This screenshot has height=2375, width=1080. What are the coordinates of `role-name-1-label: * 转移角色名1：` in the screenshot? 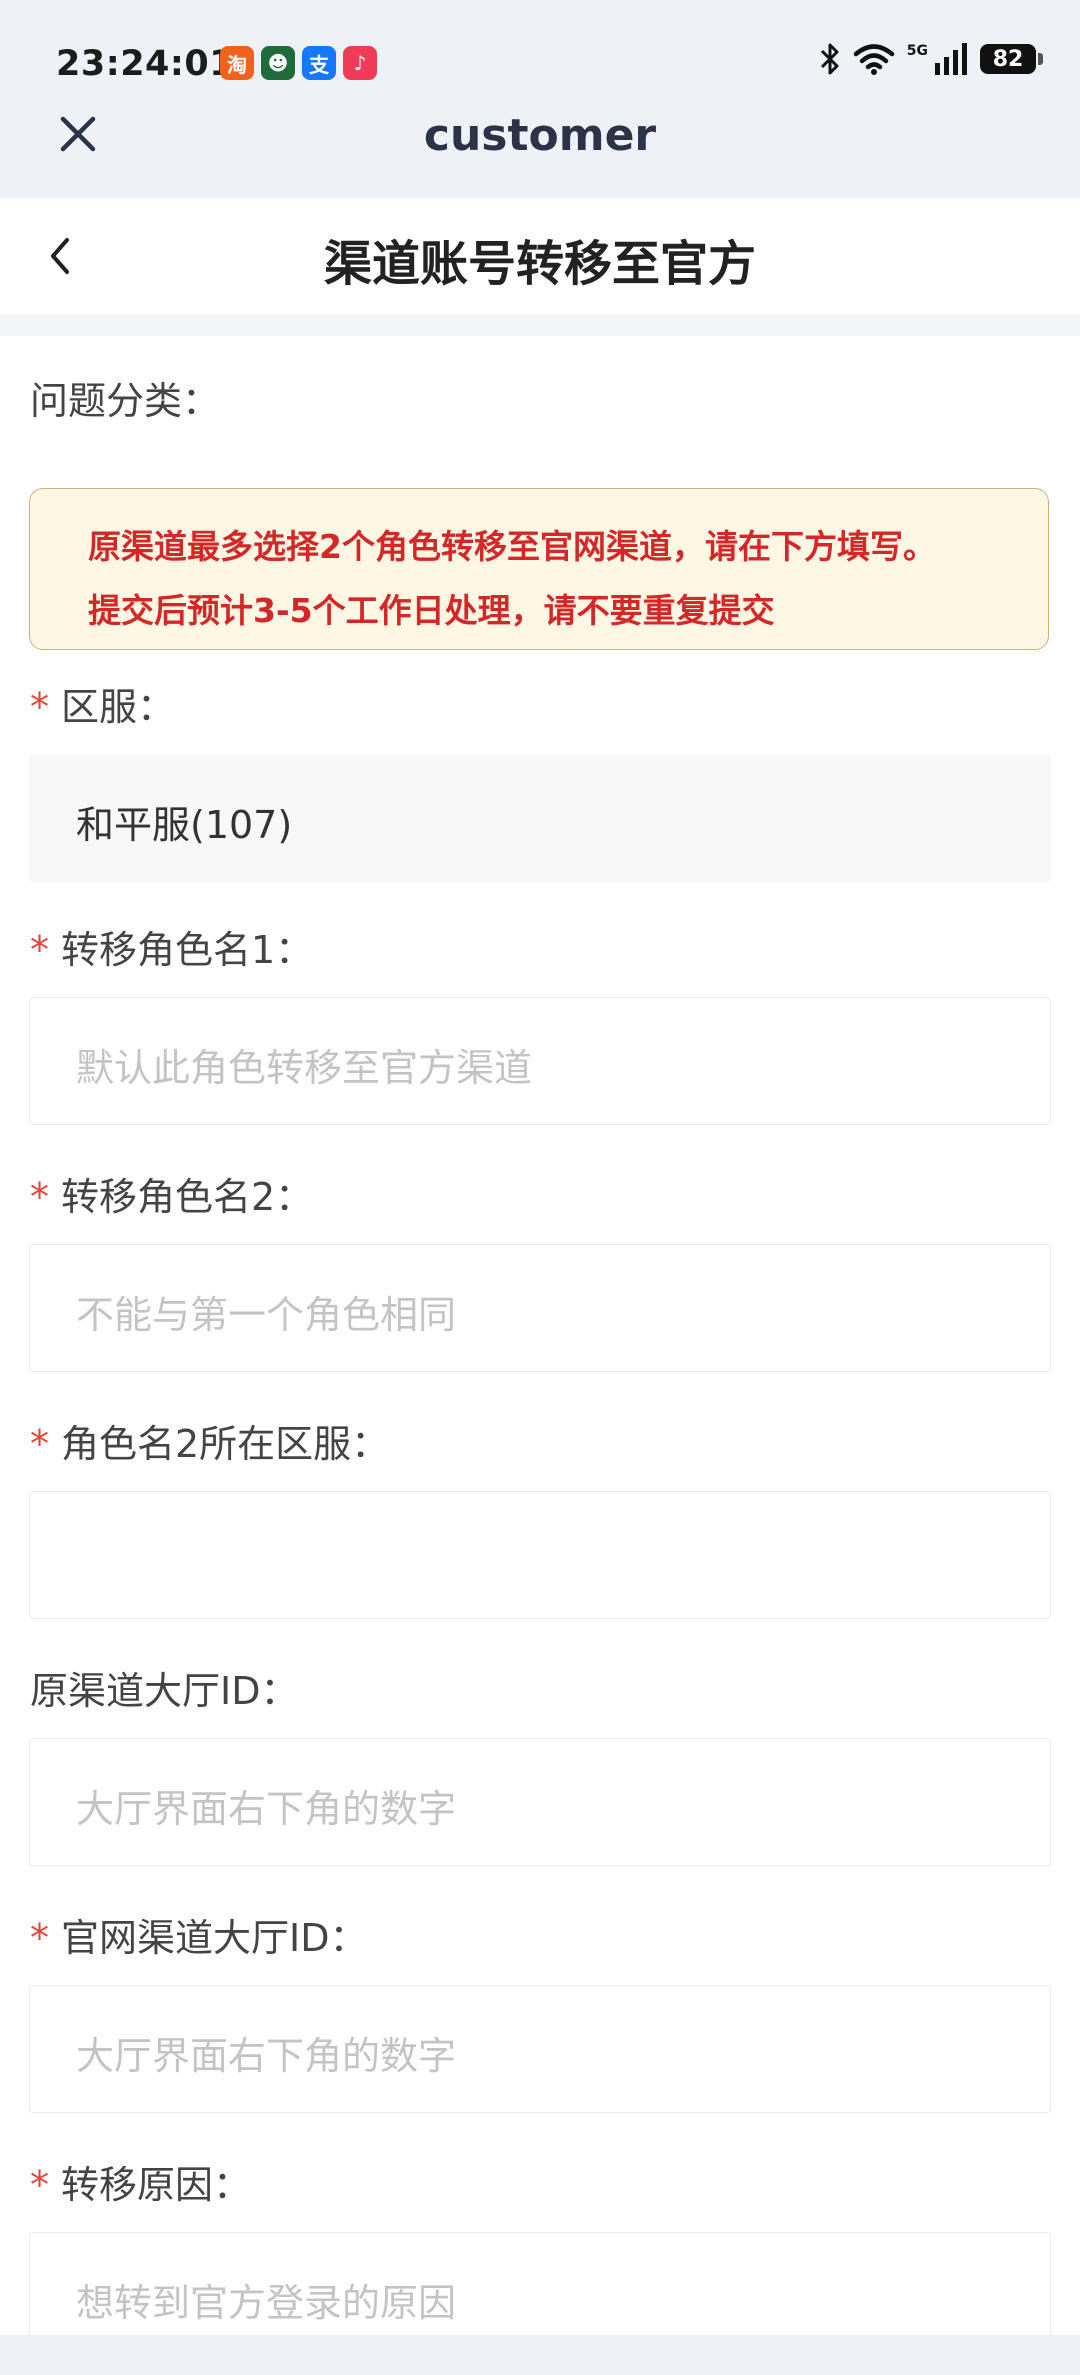 It's located at (171, 946).